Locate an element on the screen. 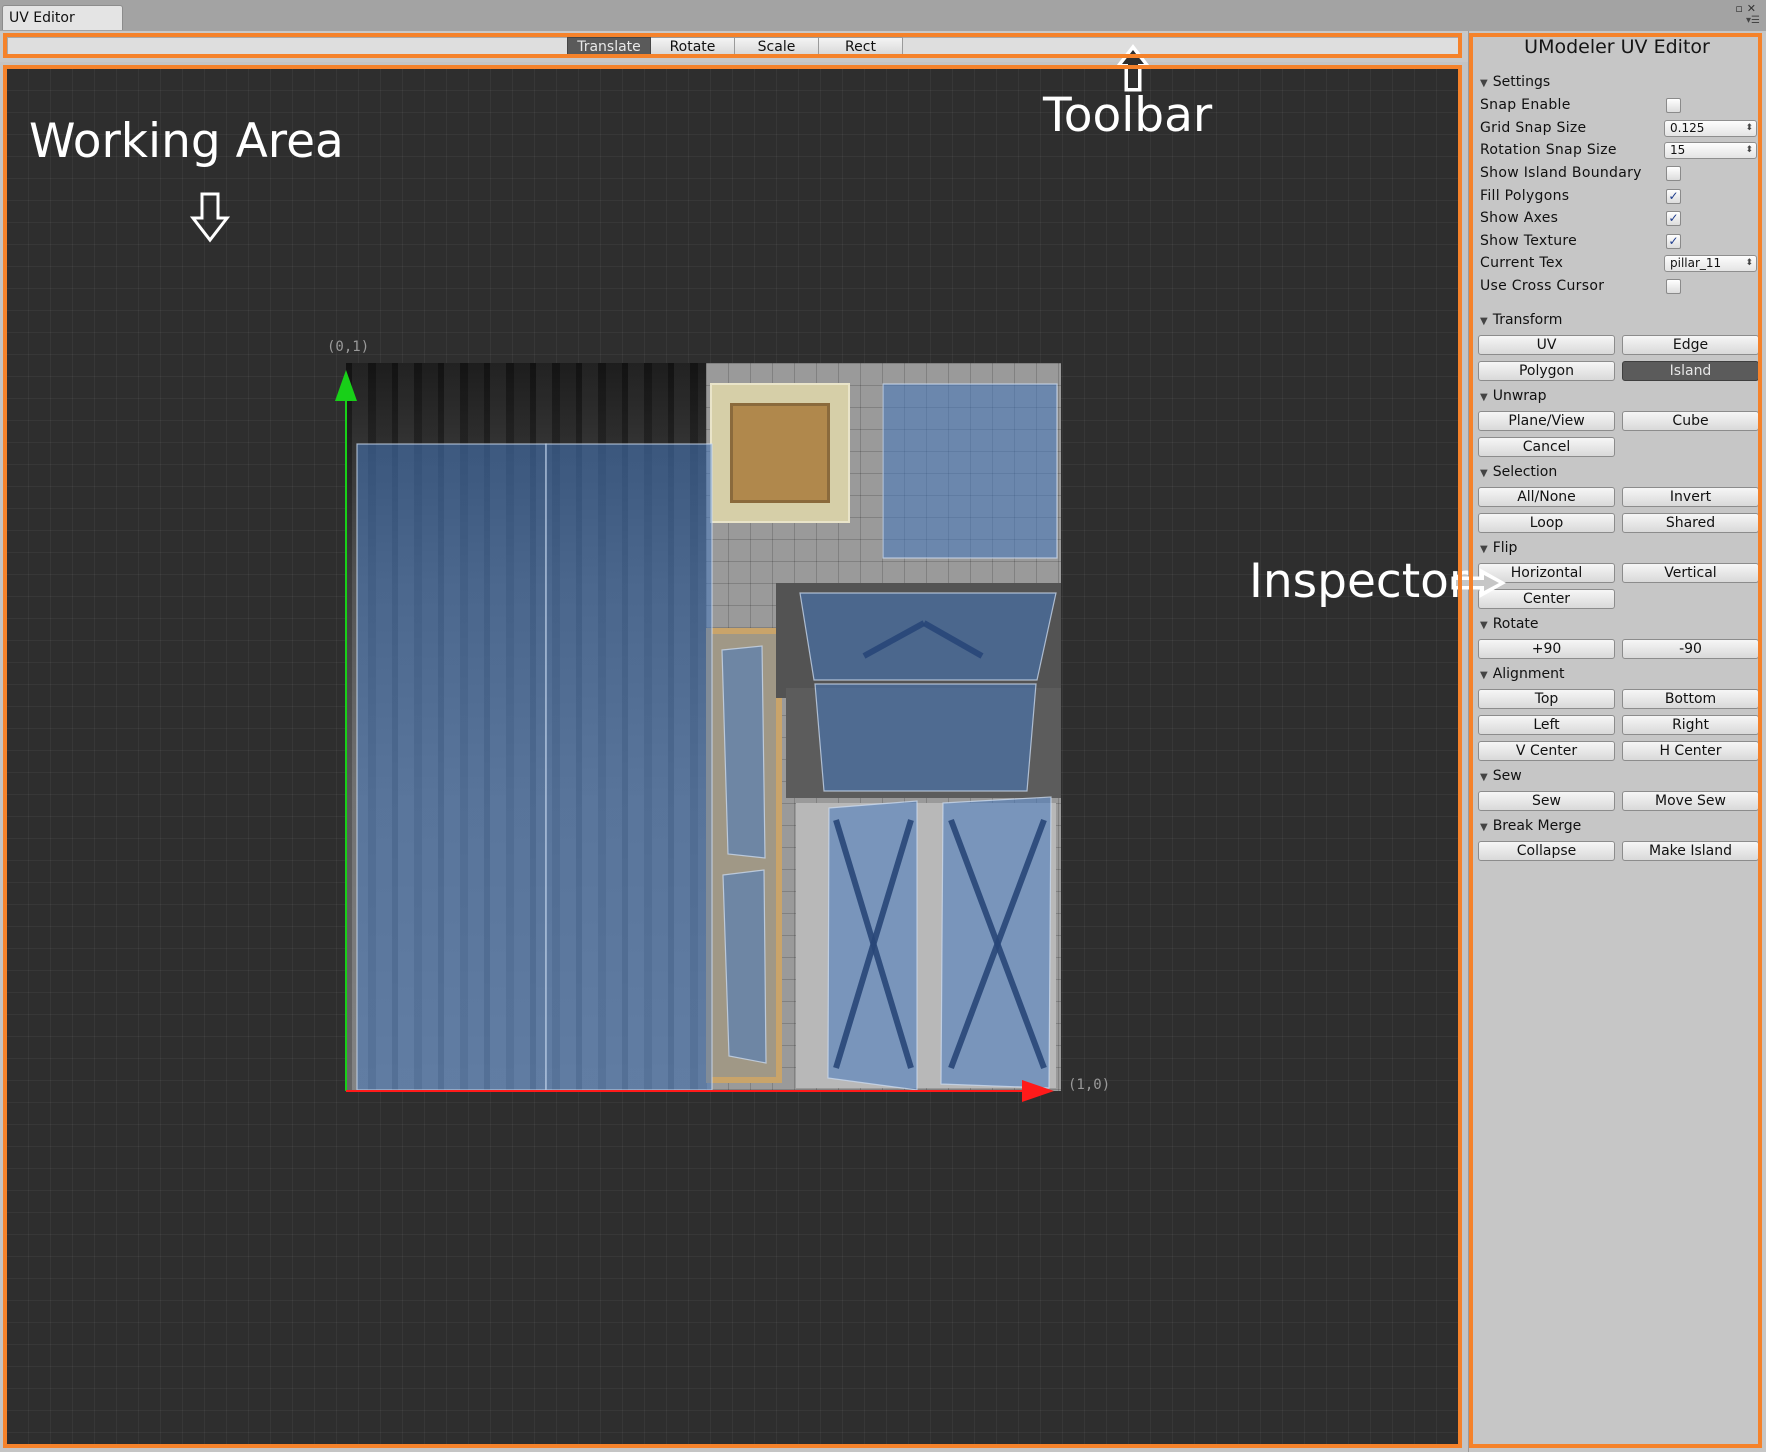 The height and width of the screenshot is (1452, 1766). make-island-button: Make Island is located at coordinates (1690, 851).